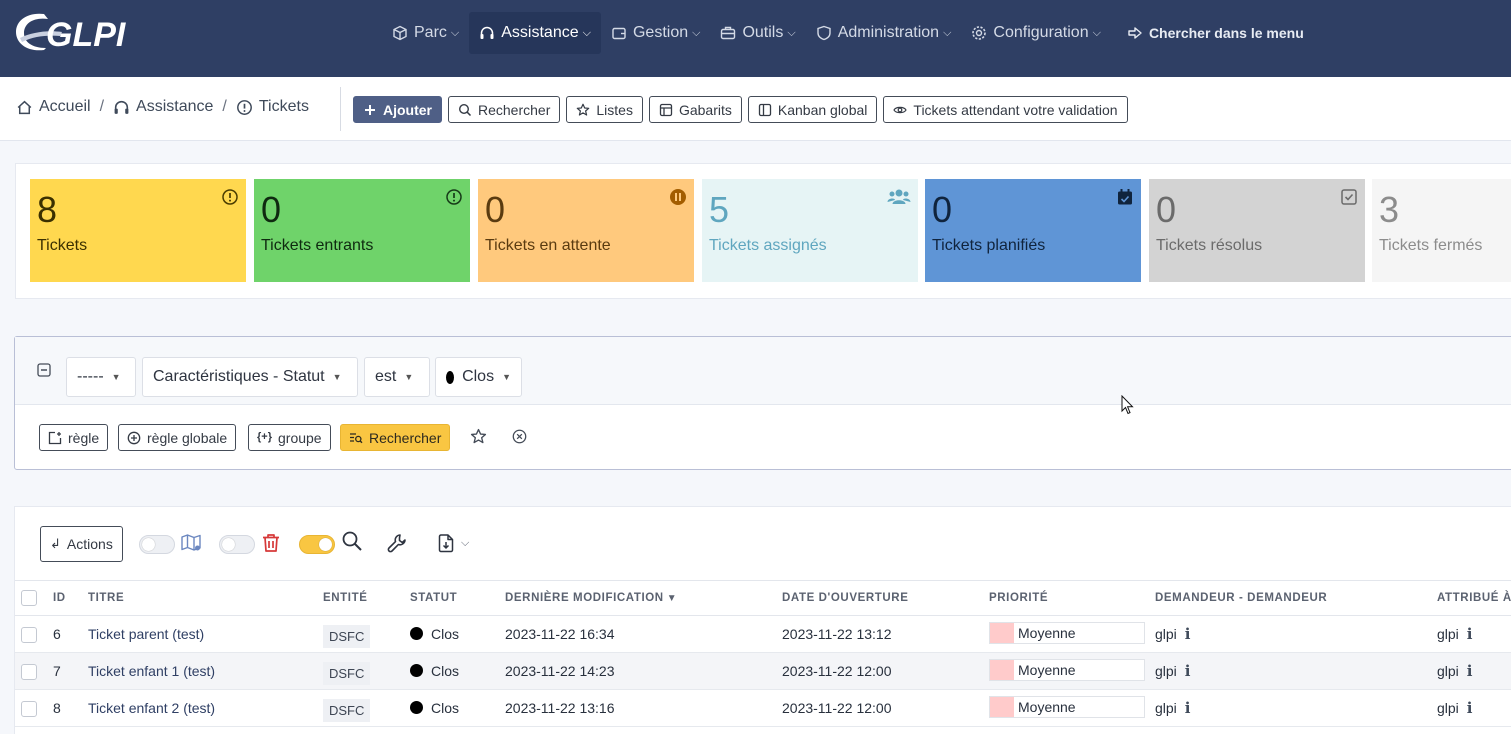 The image size is (1511, 734). I want to click on criteria-value-select: Clos ▼, so click(478, 377).